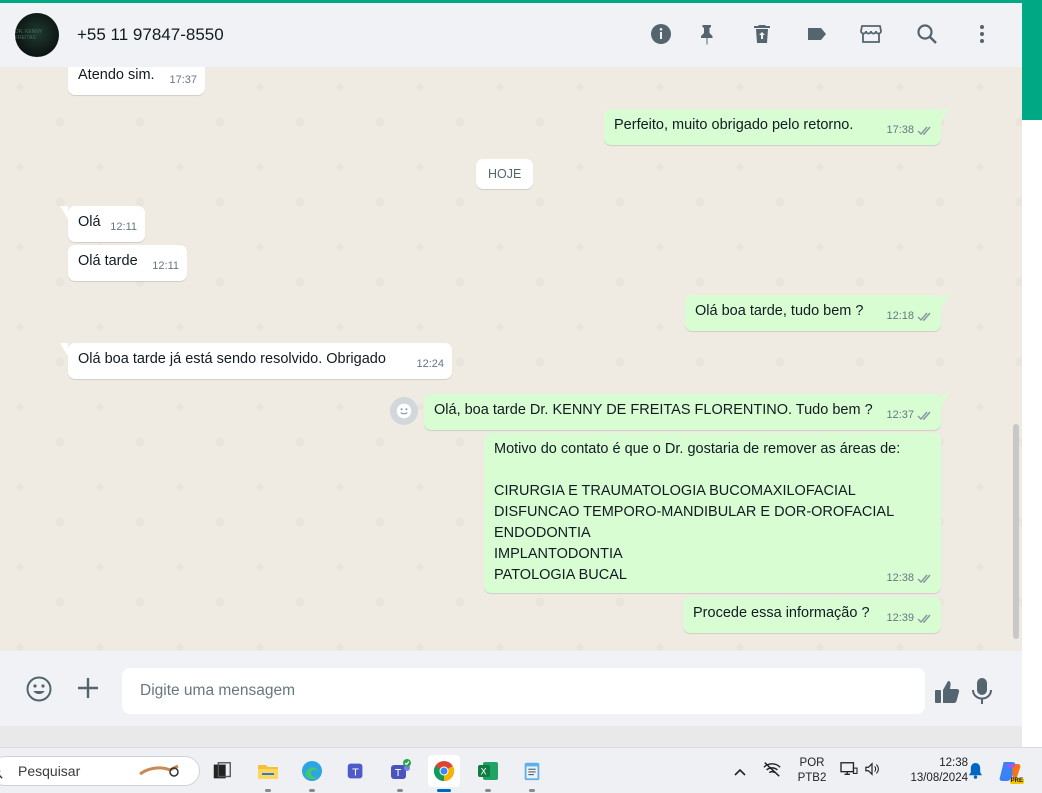 This screenshot has height=793, width=1042. I want to click on message-outgoing: Olá boa tarde, tudo bem ? 12:18, so click(817, 313).